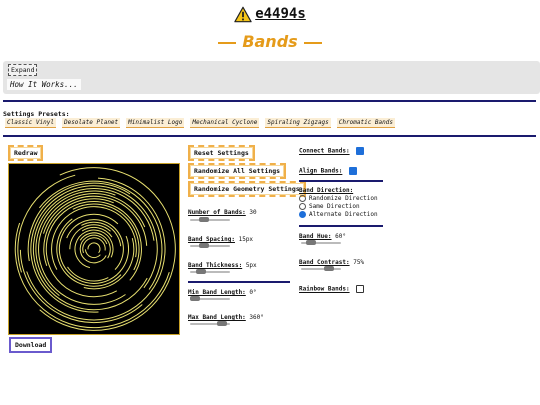 Image resolution: width=540 pixels, height=405 pixels. What do you see at coordinates (210, 245) in the screenshot?
I see `band-spacing-slider` at bounding box center [210, 245].